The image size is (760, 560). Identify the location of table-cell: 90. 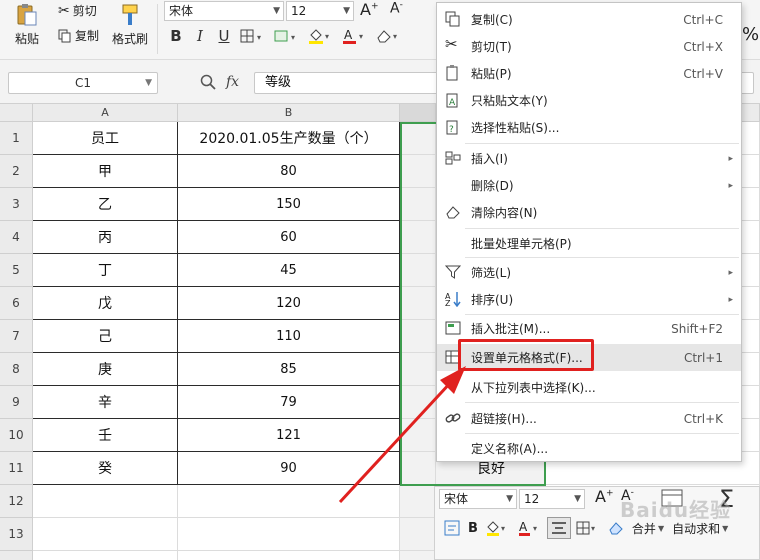
(289, 468).